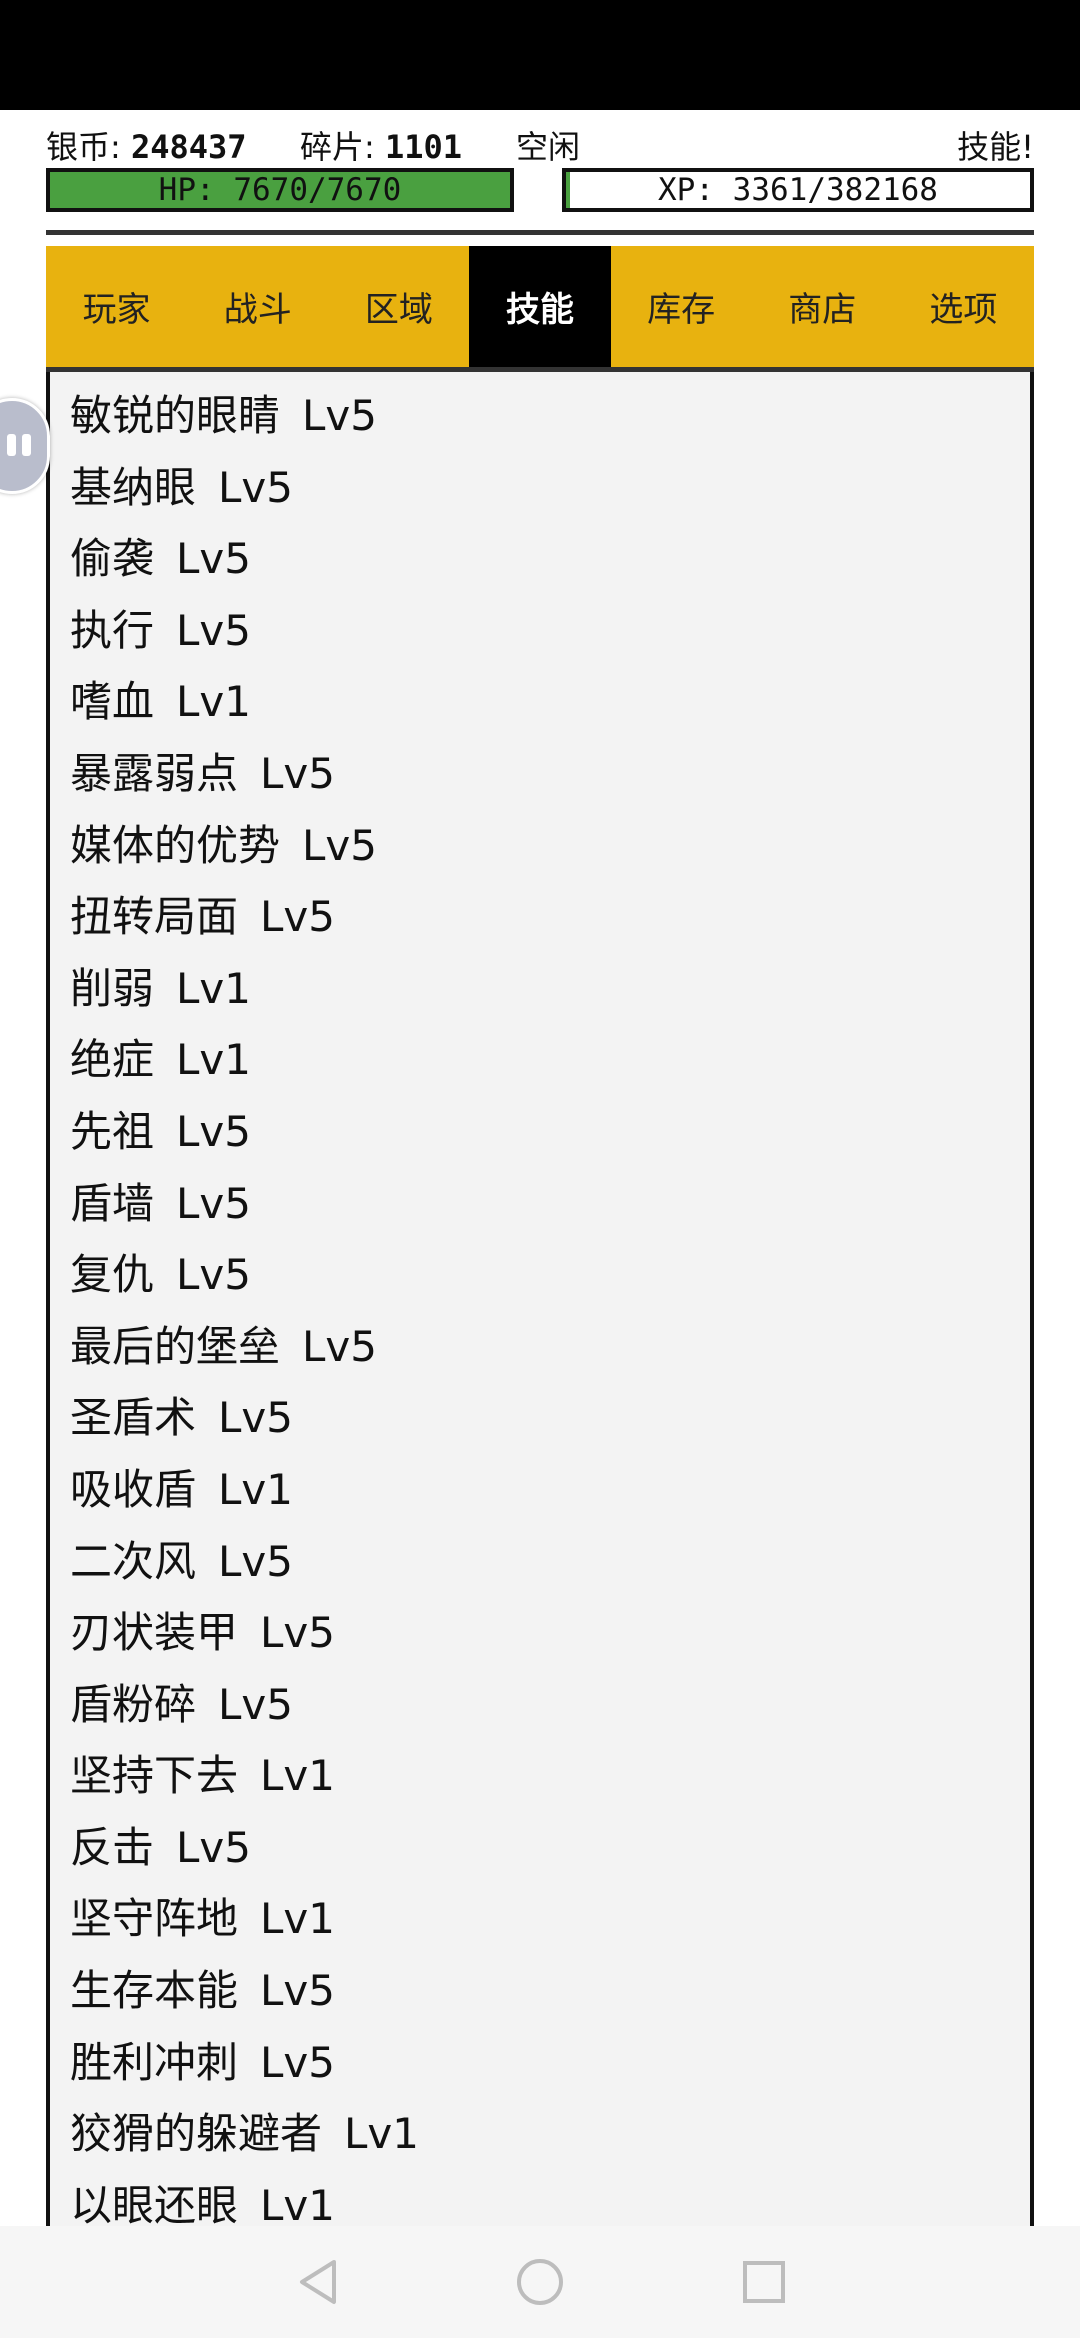  Describe the element at coordinates (318, 2282) in the screenshot. I see `back-triangle-icon` at that location.